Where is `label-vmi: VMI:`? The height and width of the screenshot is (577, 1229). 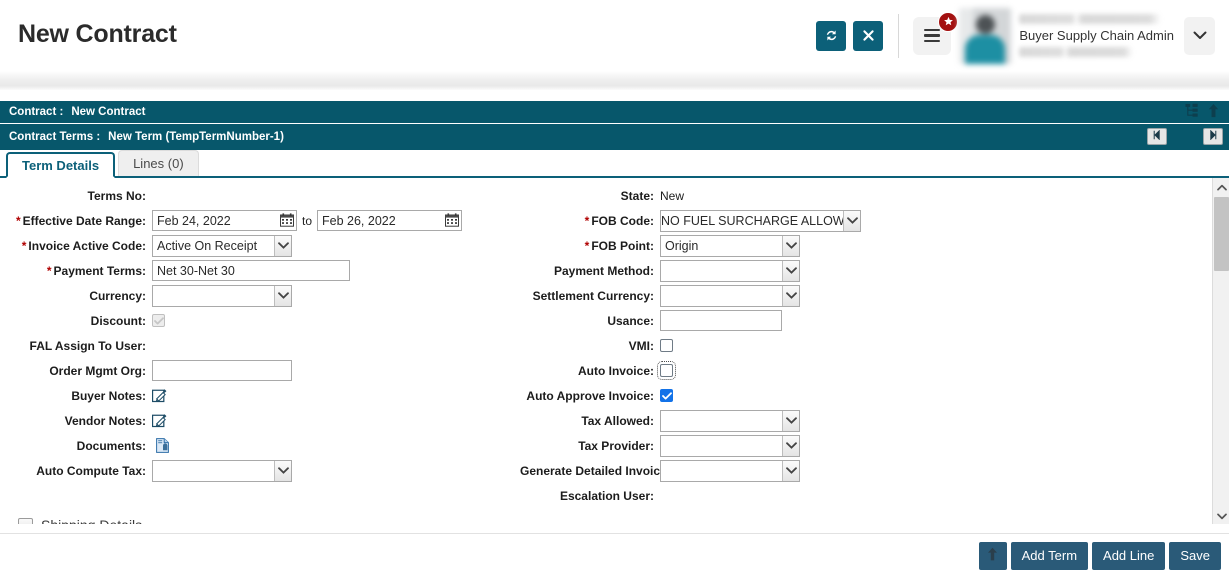
label-vmi: VMI: is located at coordinates (641, 345).